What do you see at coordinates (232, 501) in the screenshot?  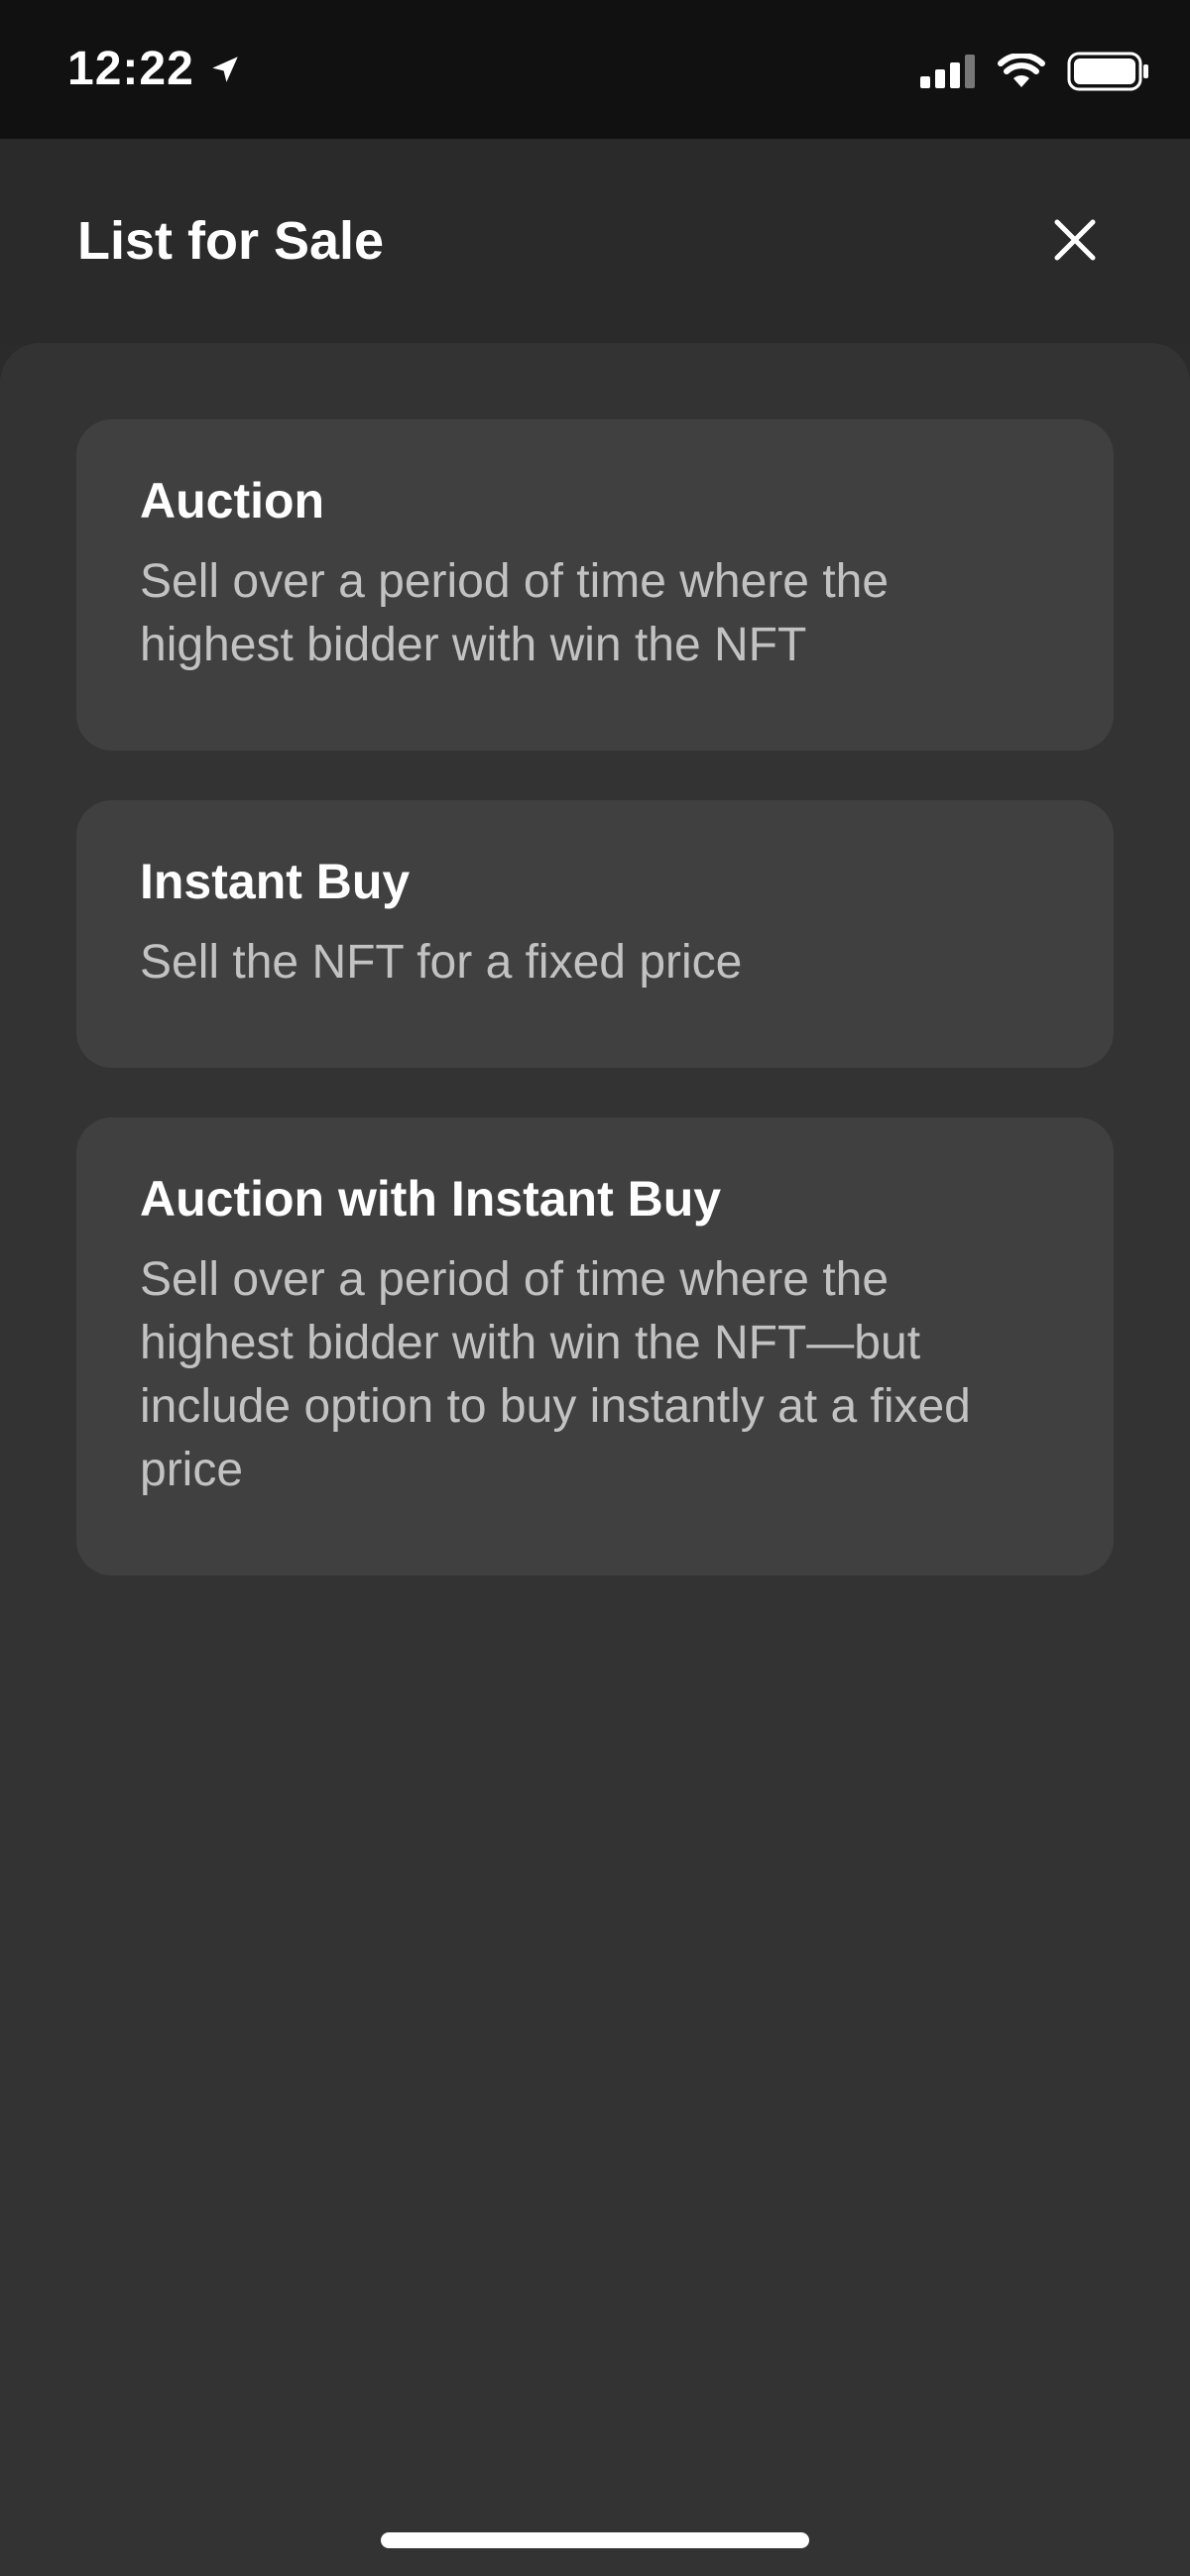 I see `option-title: Auction` at bounding box center [232, 501].